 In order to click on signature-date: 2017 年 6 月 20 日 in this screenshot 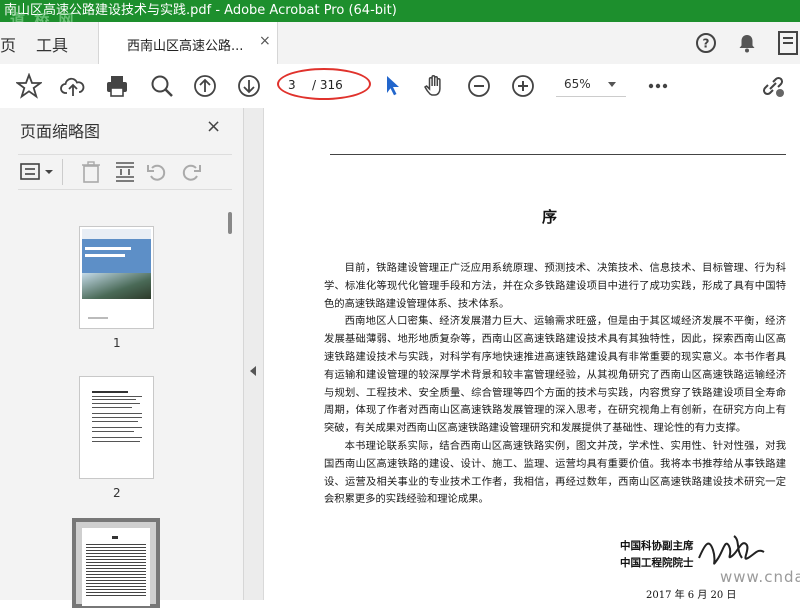, I will do `click(691, 595)`.